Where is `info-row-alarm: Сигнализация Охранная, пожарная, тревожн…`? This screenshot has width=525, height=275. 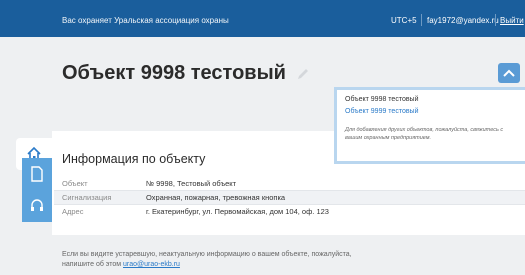
info-row-alarm: Сигнализация Охранная, пожарная, тревожн… is located at coordinates (289, 197).